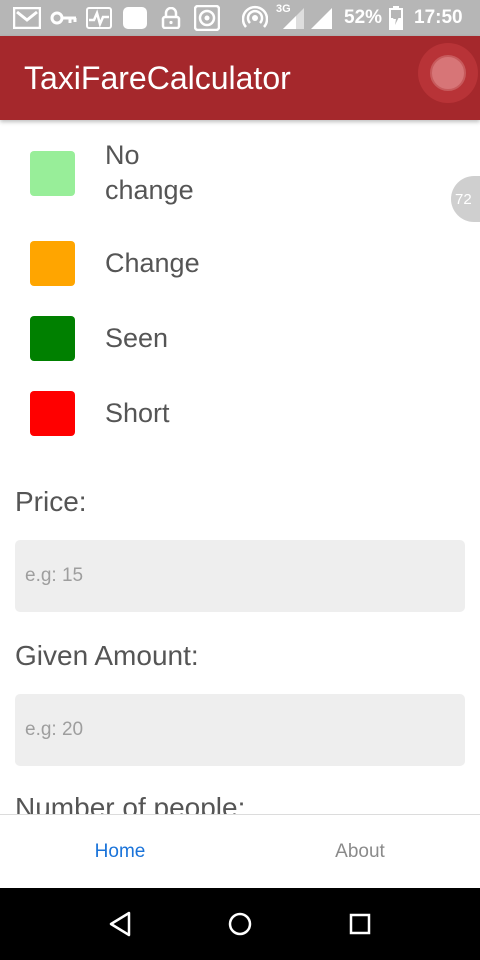 This screenshot has height=960, width=480. I want to click on clock: 17:50, so click(438, 17).